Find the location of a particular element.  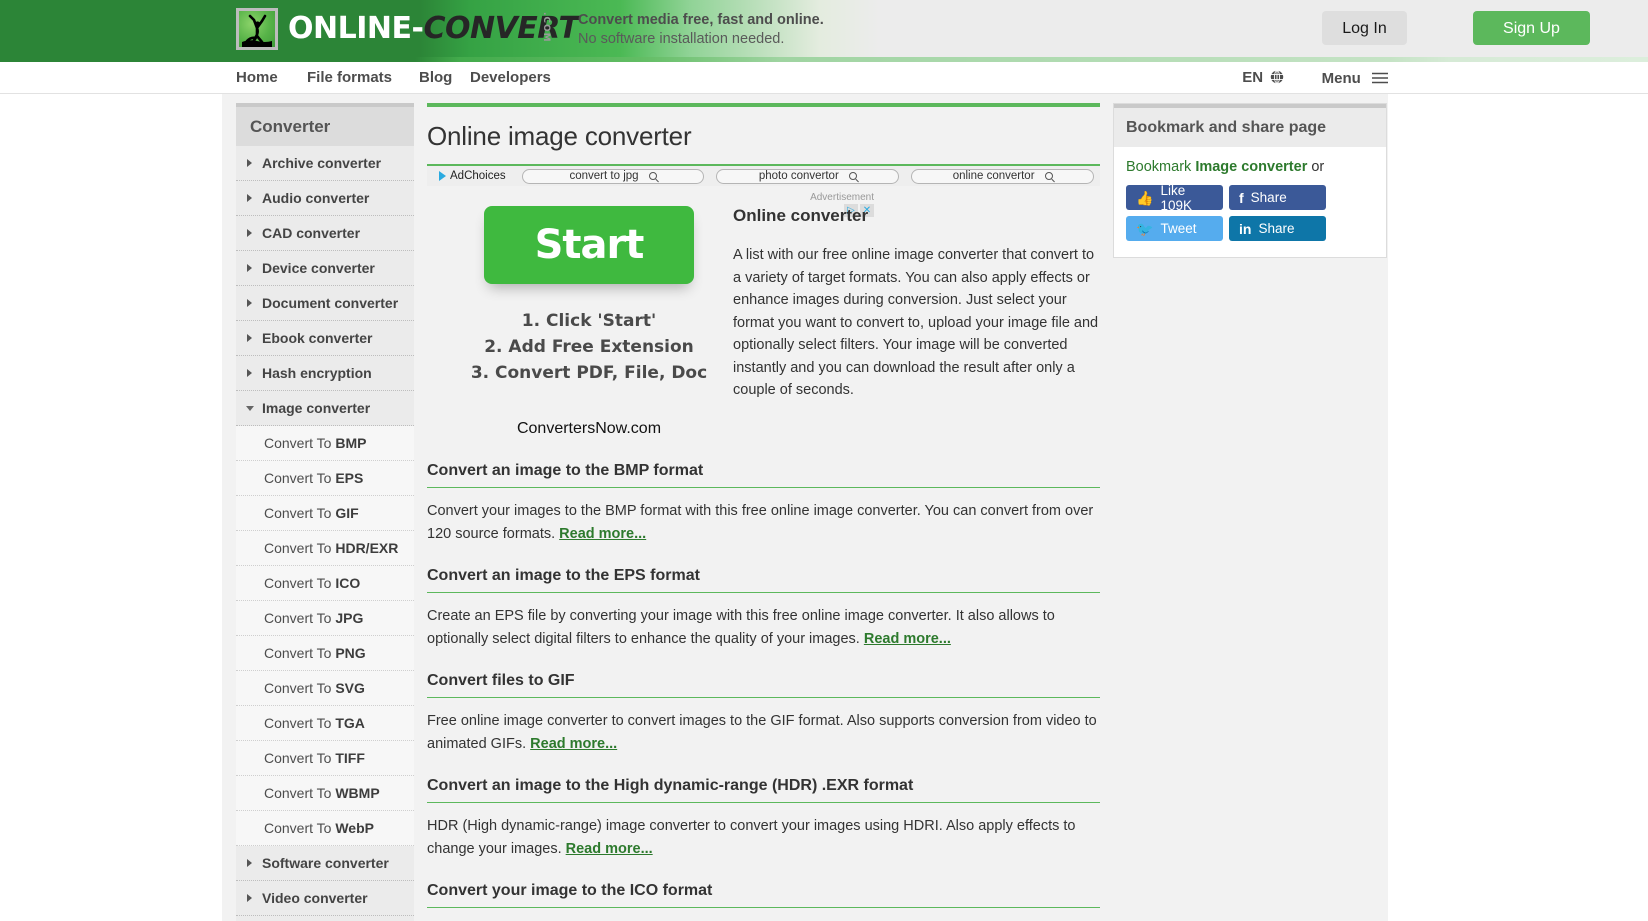

login-button: Log In is located at coordinates (1364, 28).